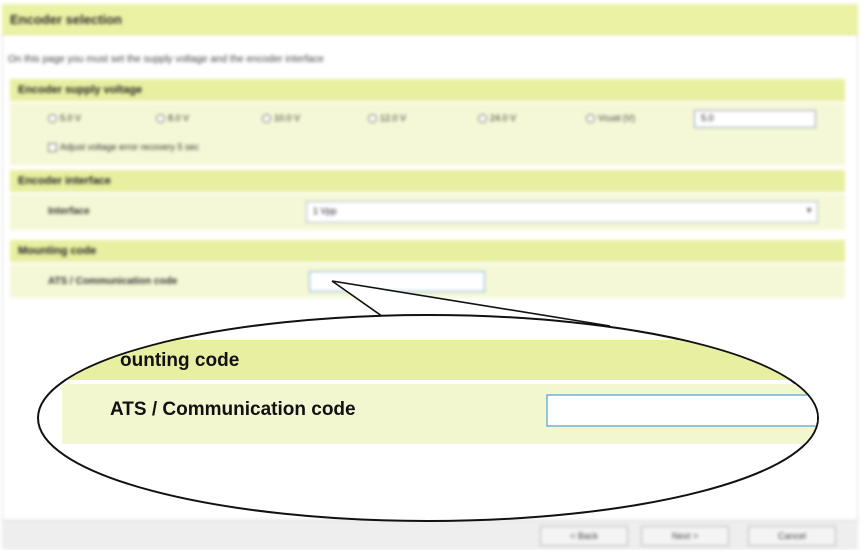 The image size is (862, 550). I want to click on zoom-ats-code-input, so click(681, 410).